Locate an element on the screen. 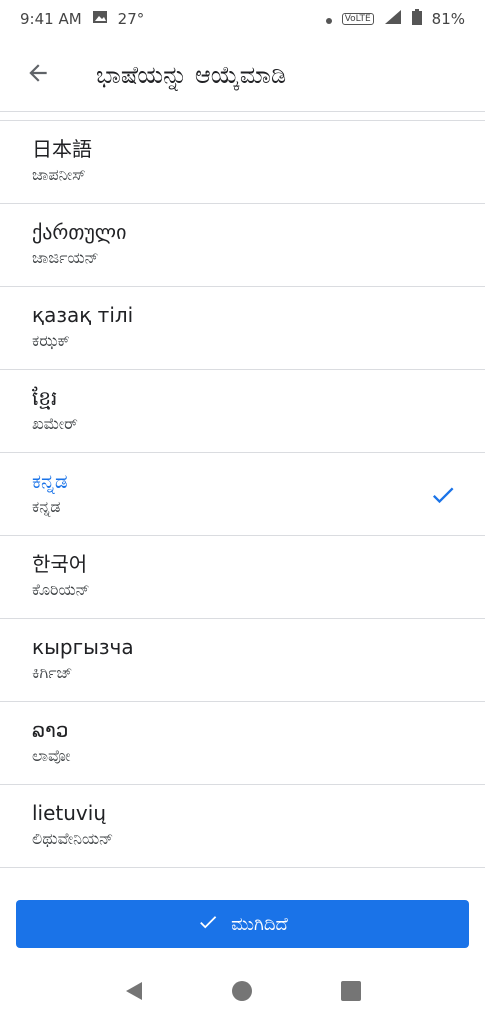  language-native-name: ಕನ್ನಡ is located at coordinates (50, 481).